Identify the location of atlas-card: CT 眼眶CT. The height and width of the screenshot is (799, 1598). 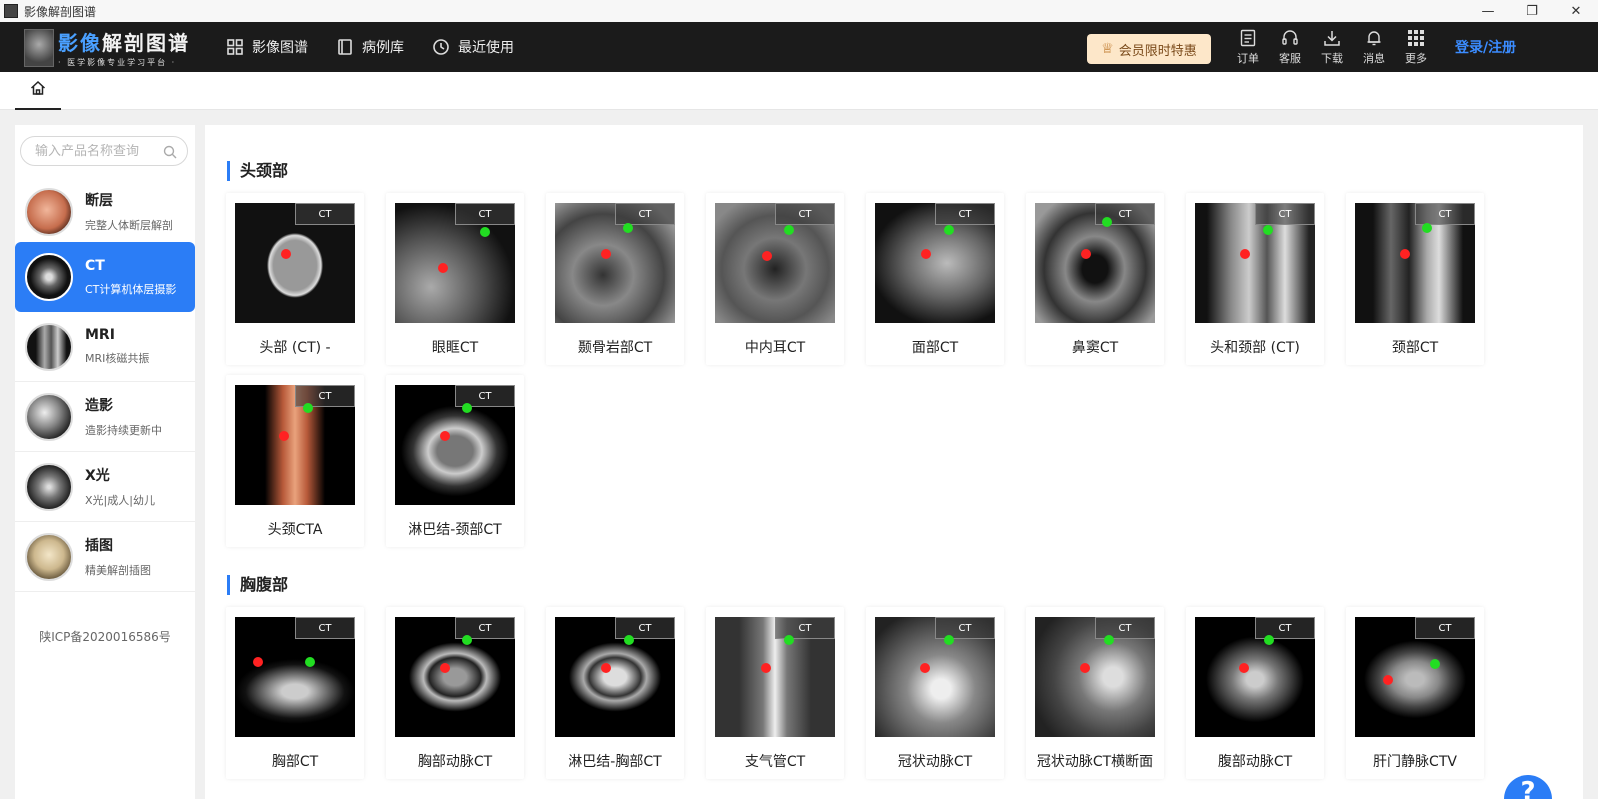
(455, 279).